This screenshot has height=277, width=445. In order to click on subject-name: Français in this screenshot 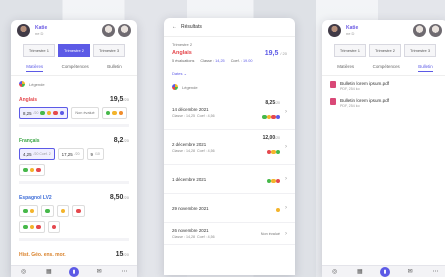, I will do `click(29, 141)`.